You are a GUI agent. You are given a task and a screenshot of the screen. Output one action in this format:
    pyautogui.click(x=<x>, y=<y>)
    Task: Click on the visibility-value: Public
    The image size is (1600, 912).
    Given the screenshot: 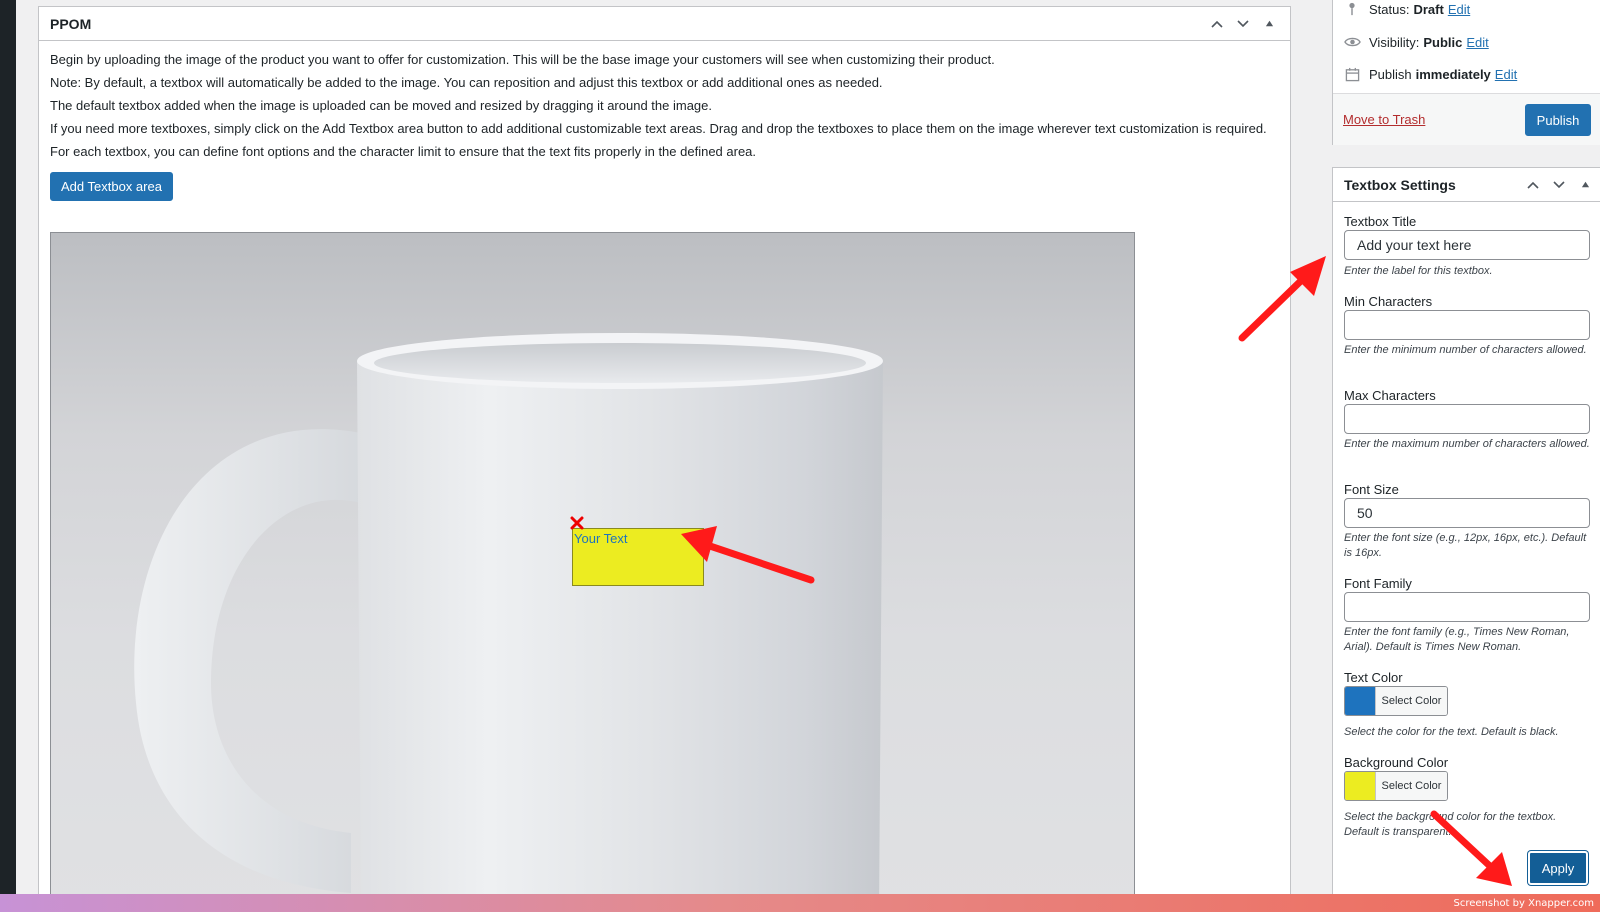 What is the action you would take?
    pyautogui.click(x=1443, y=42)
    